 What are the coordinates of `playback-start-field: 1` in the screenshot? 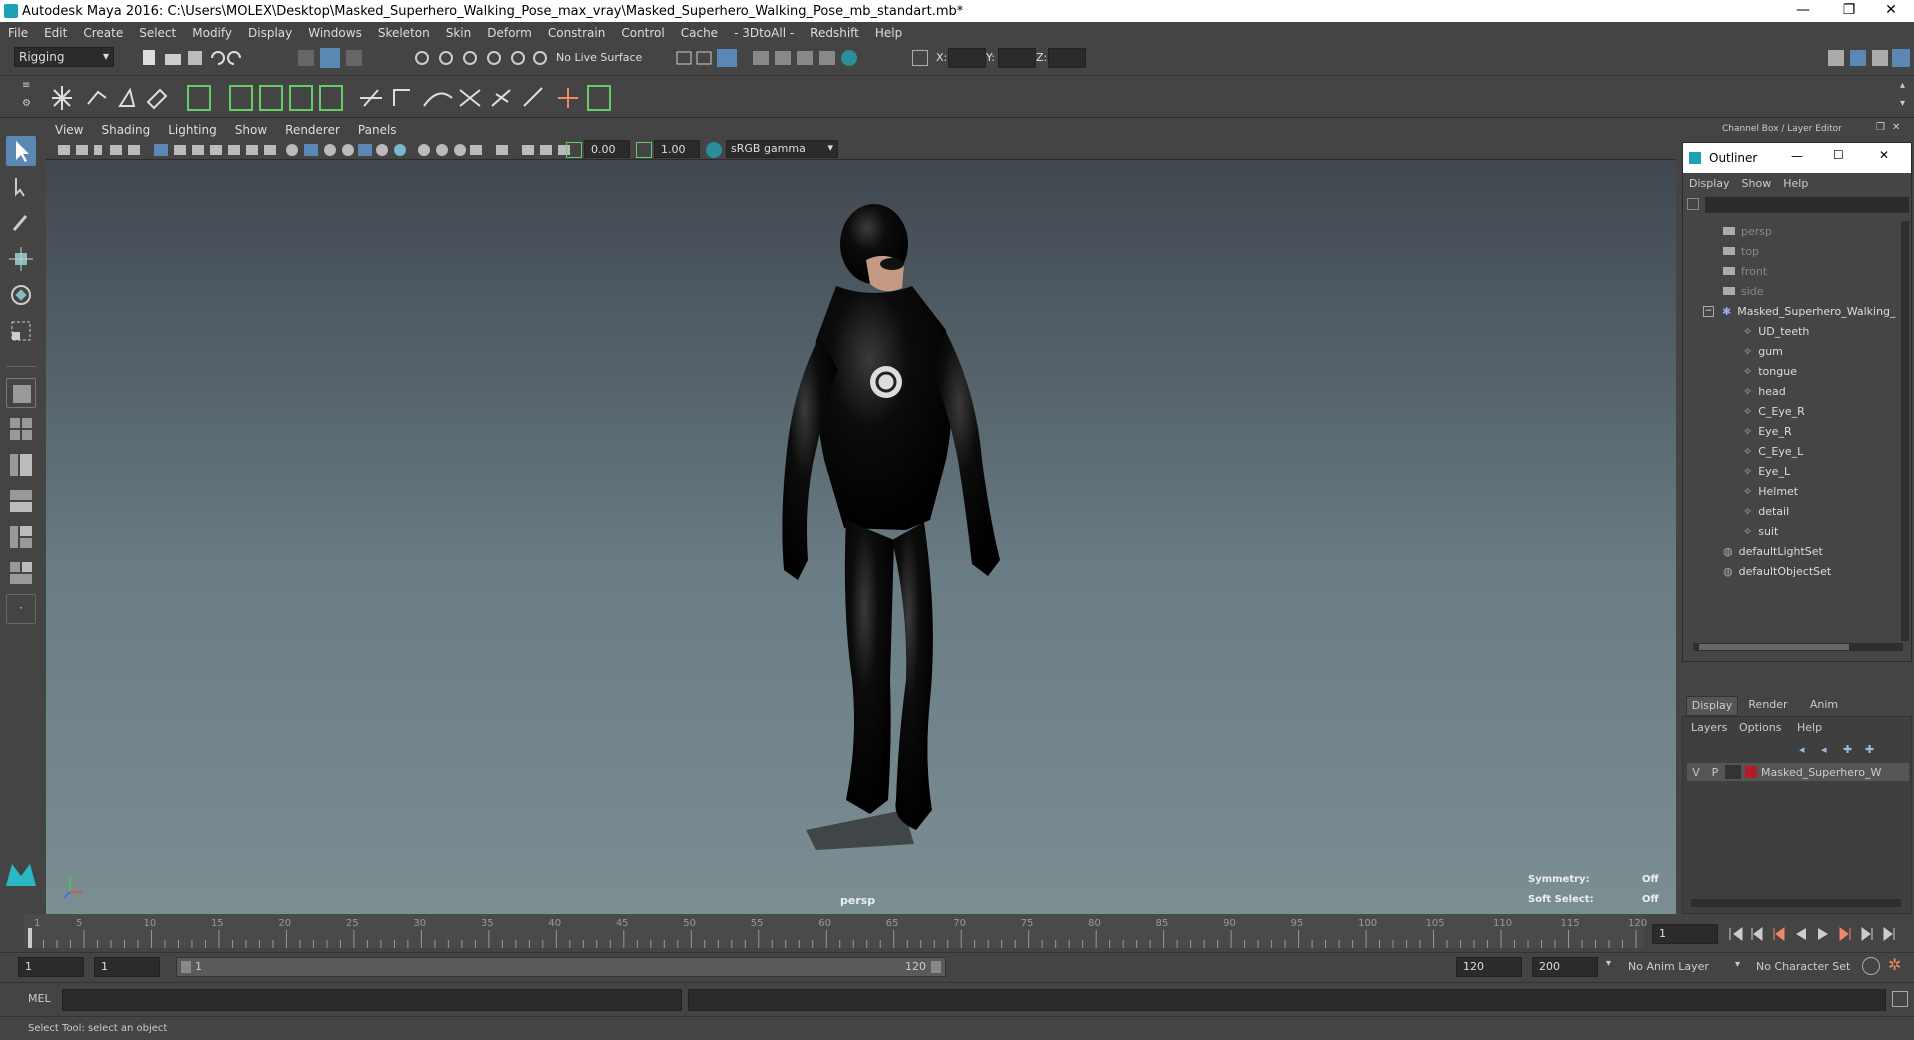 It's located at (127, 967).